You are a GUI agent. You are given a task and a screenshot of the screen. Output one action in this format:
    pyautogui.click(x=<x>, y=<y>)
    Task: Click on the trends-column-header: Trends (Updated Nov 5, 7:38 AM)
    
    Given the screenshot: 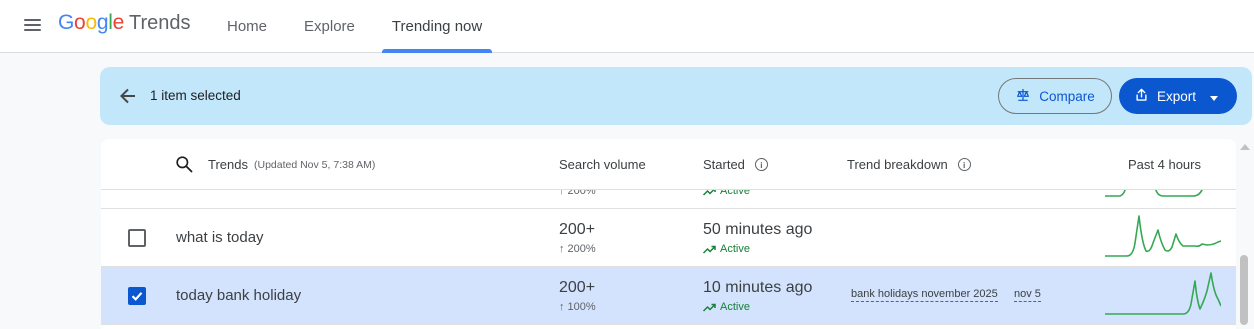 What is the action you would take?
    pyautogui.click(x=291, y=164)
    